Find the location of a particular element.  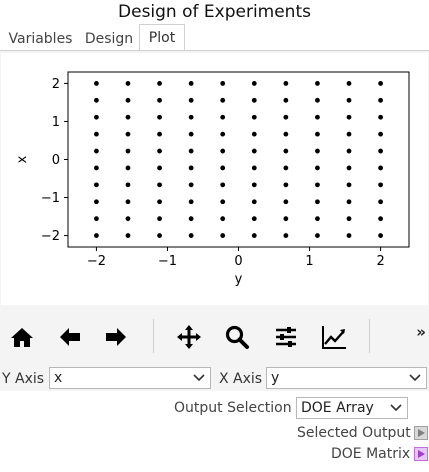

toolbar-overflow-button: » is located at coordinates (421, 332).